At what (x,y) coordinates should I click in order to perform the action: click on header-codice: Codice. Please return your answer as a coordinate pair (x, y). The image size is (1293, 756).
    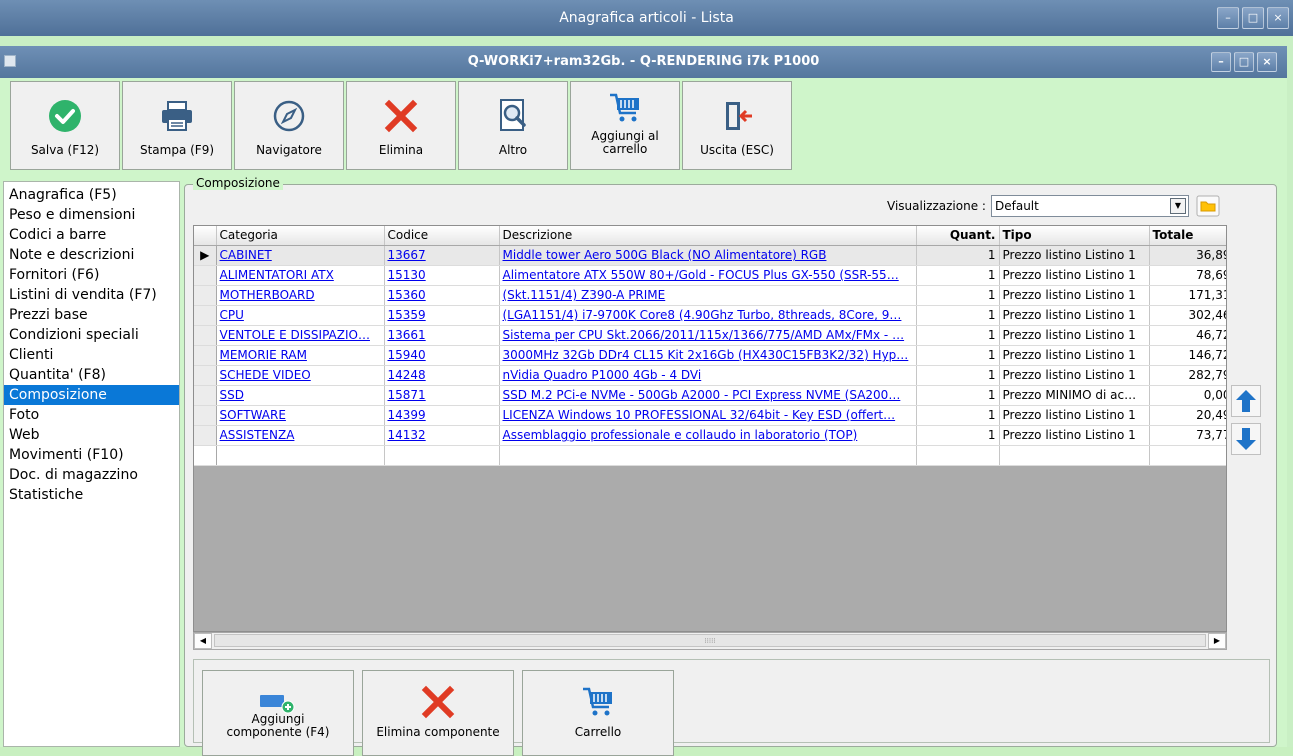
    Looking at the image, I should click on (442, 236).